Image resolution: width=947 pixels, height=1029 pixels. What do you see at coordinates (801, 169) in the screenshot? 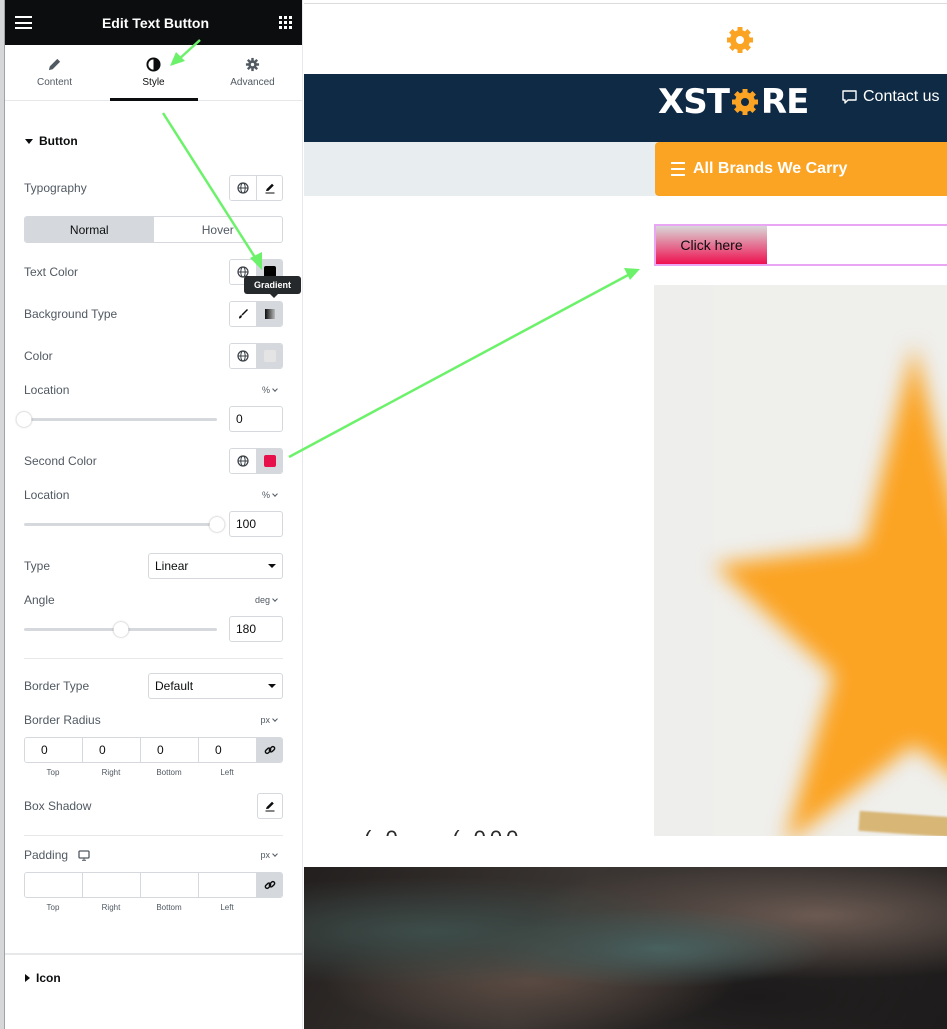
I see `all-brands-button: All Brands We Carry` at bounding box center [801, 169].